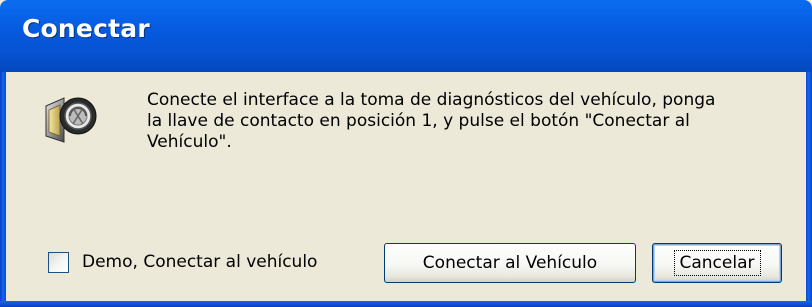  What do you see at coordinates (809, 189) in the screenshot?
I see `window-frame-right` at bounding box center [809, 189].